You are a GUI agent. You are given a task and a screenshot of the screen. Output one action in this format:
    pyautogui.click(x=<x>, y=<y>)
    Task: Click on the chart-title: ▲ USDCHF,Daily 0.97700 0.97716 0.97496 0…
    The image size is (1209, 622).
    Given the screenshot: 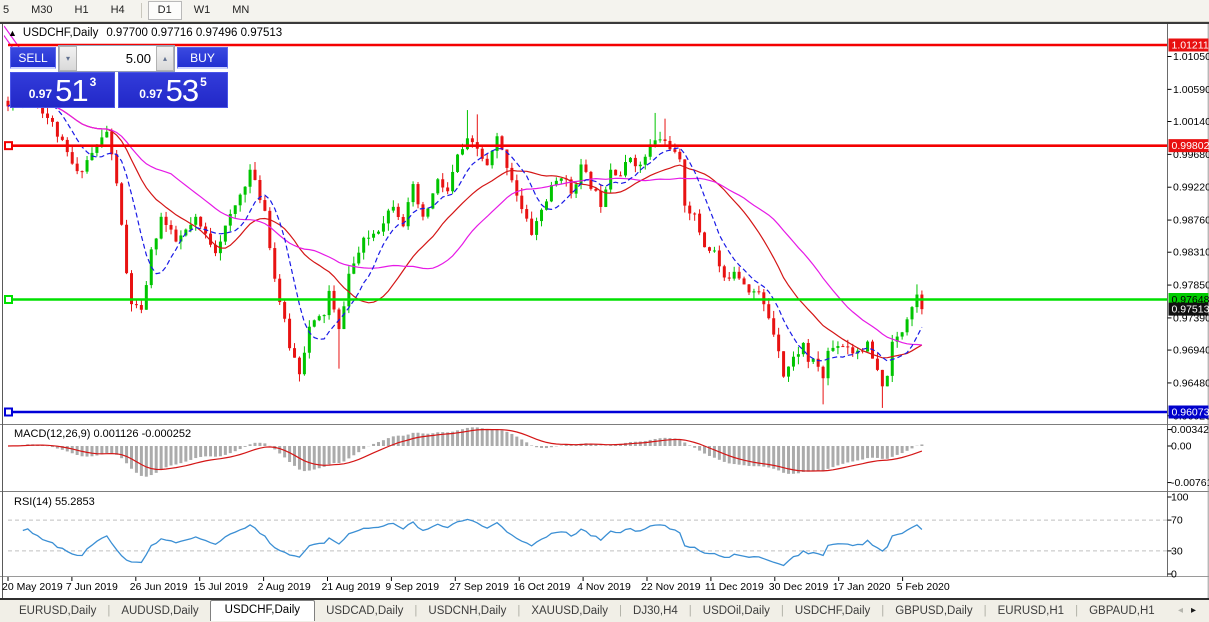 What is the action you would take?
    pyautogui.click(x=145, y=33)
    